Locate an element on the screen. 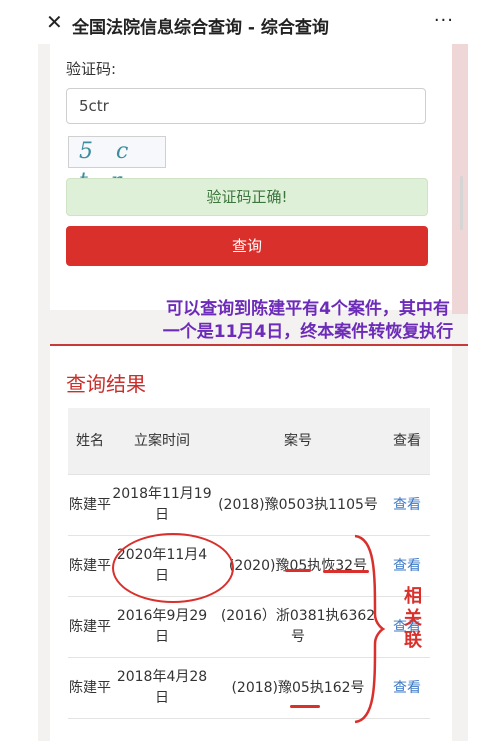  top-bar: ✕ 全国法院信息综合查询 - 综合查询 ··· is located at coordinates (253, 22).